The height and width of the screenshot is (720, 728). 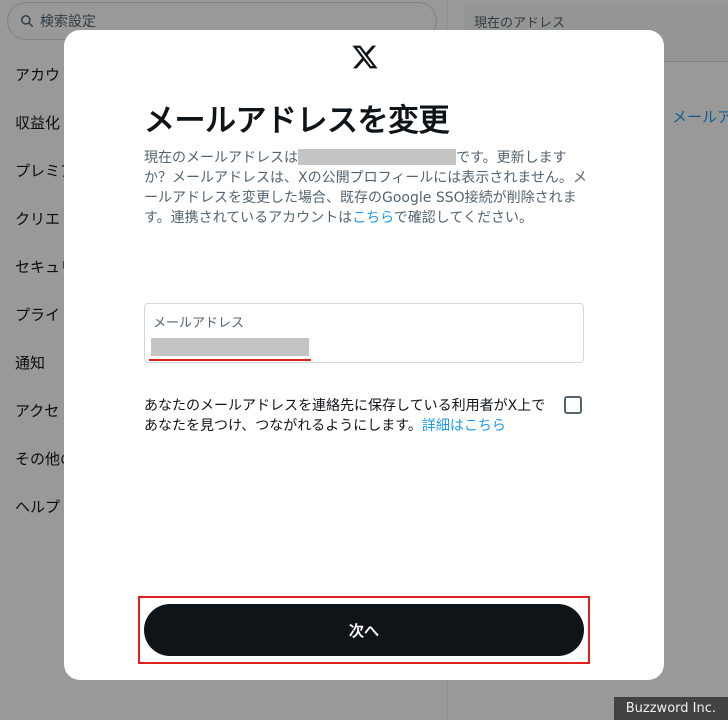 What do you see at coordinates (221, 158) in the screenshot?
I see `description-text: 現在のメールアドレスは` at bounding box center [221, 158].